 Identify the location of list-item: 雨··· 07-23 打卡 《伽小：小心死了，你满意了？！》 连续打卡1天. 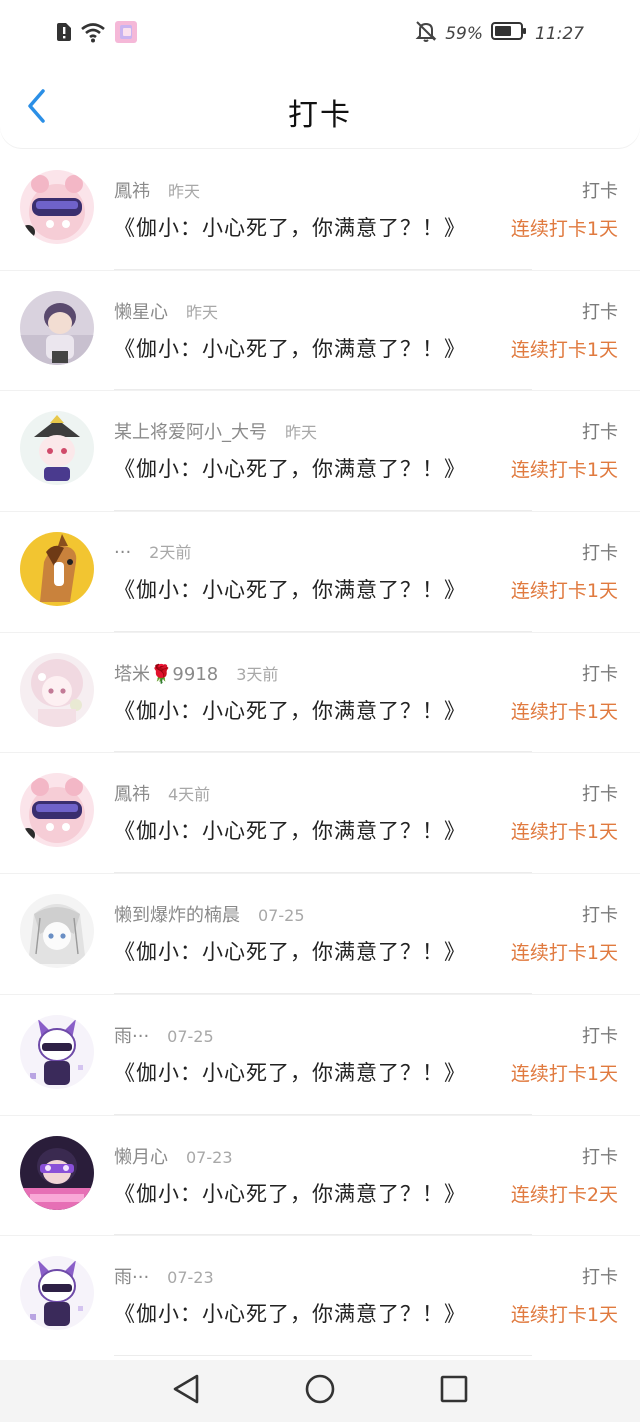
(320, 1295).